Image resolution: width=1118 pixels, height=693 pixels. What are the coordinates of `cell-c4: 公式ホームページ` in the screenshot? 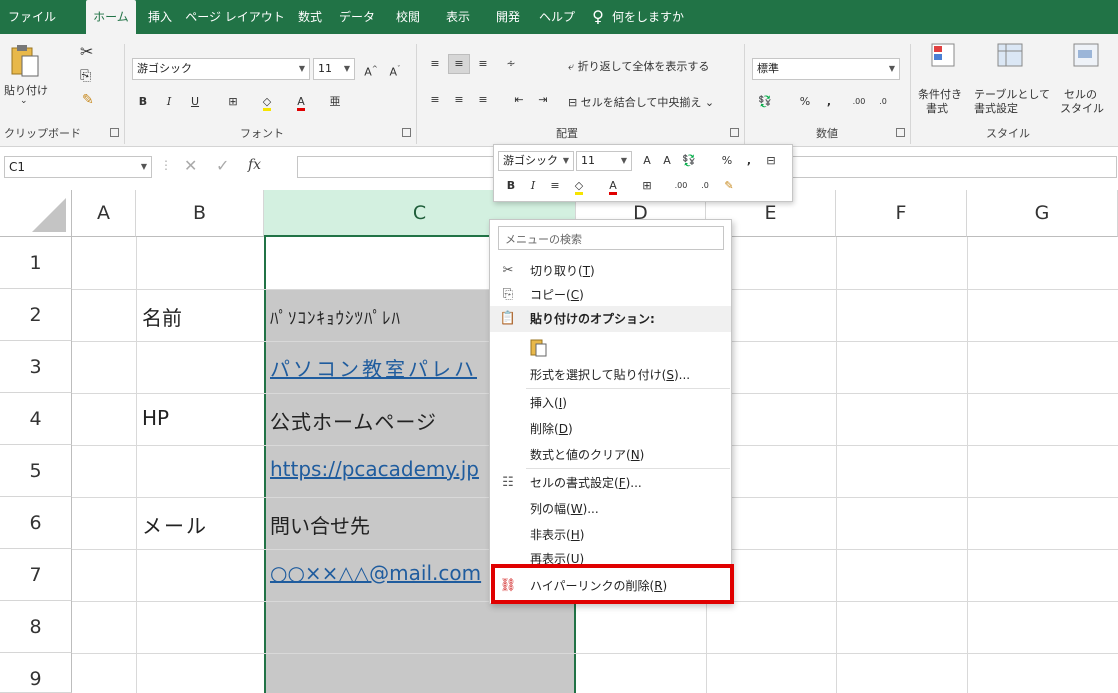 It's located at (382, 420).